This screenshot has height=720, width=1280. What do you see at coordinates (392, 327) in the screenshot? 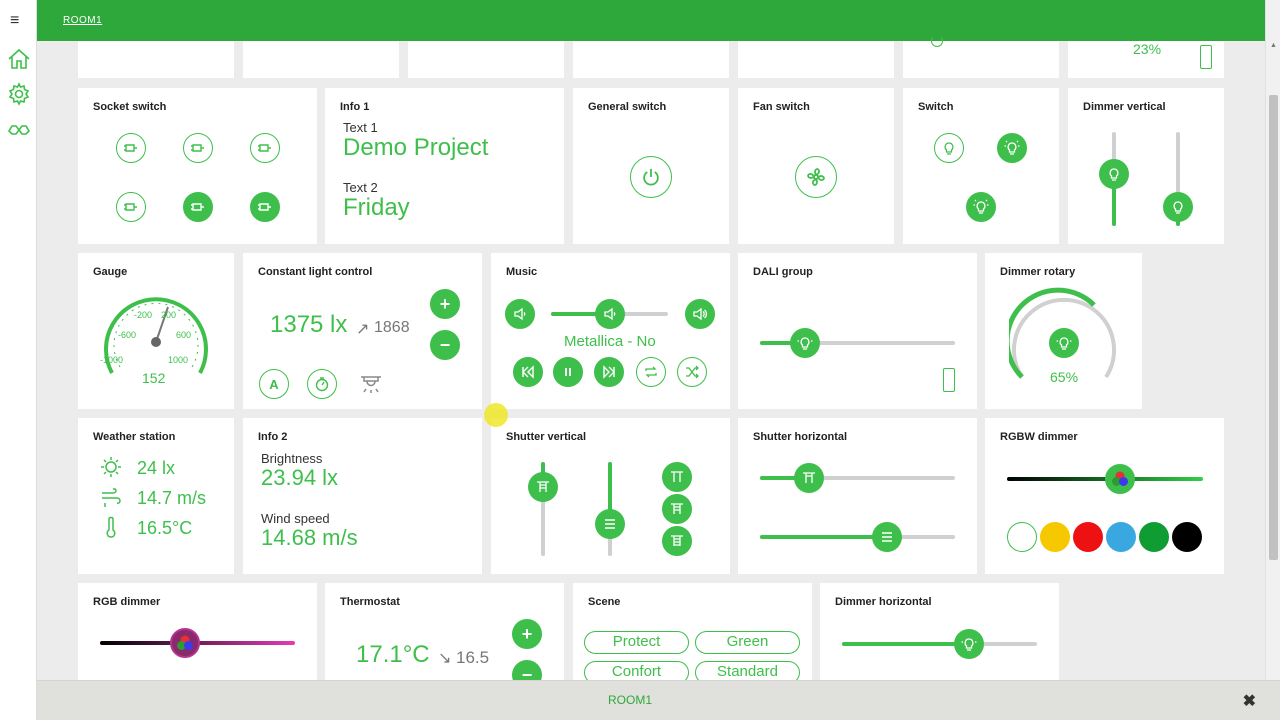
I see `light-setpoint: 1868` at bounding box center [392, 327].